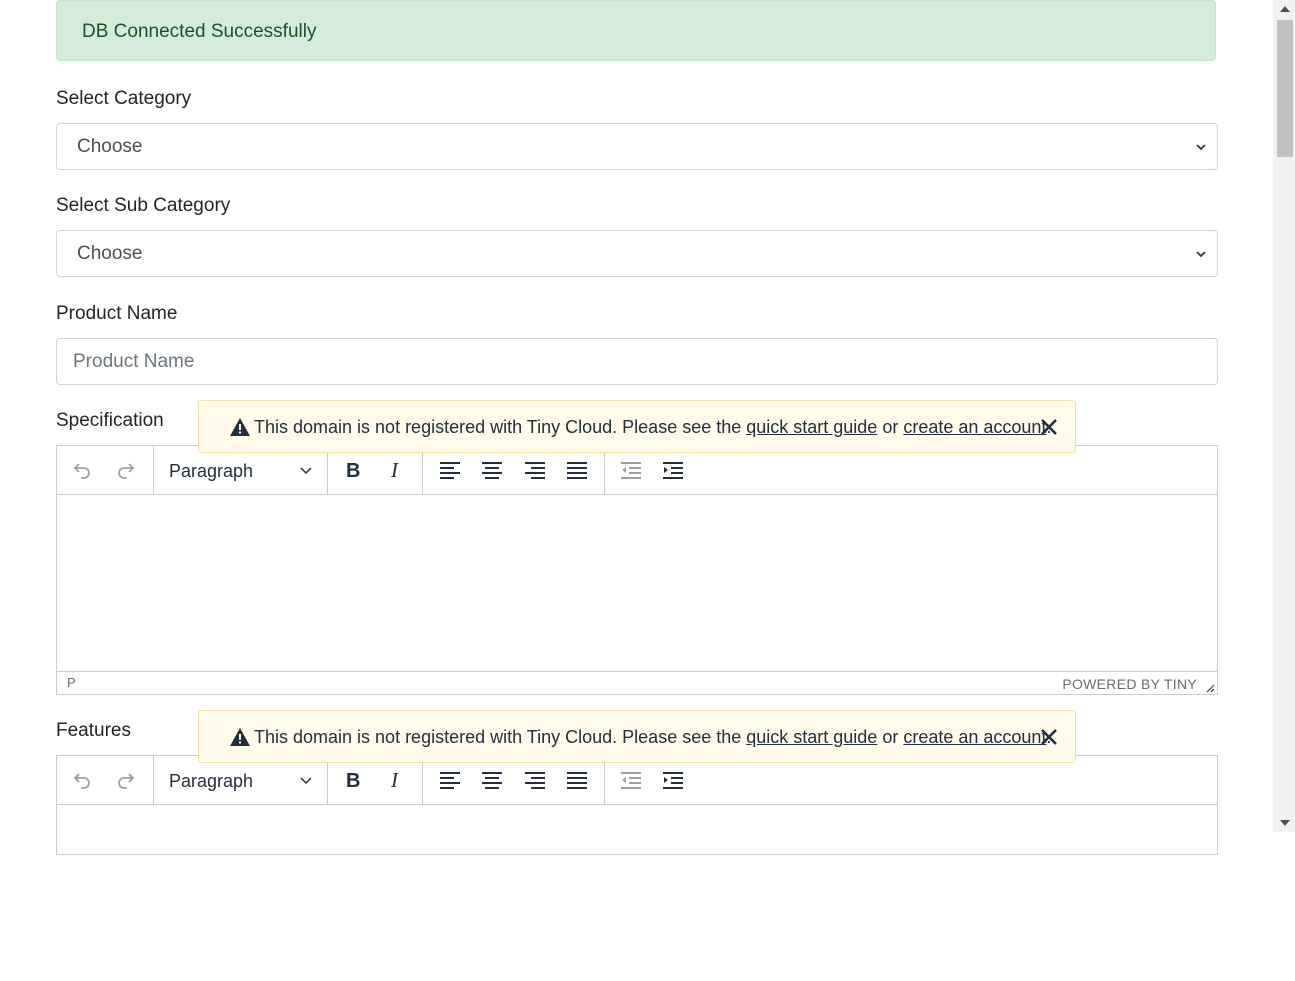 The image size is (1295, 981). I want to click on category-select: Choose, so click(637, 146).